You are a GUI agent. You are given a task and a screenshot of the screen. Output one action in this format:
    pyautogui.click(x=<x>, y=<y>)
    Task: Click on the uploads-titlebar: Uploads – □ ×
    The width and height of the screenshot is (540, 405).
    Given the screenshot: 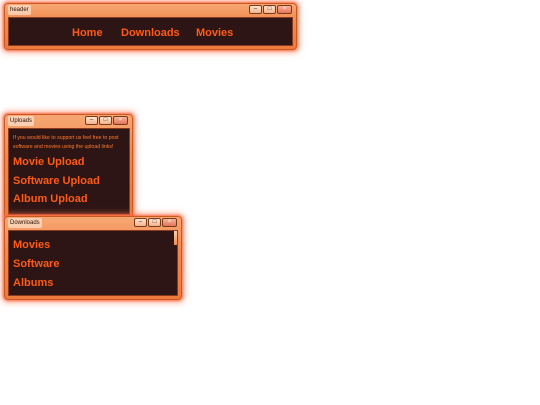 What is the action you would take?
    pyautogui.click(x=68, y=121)
    